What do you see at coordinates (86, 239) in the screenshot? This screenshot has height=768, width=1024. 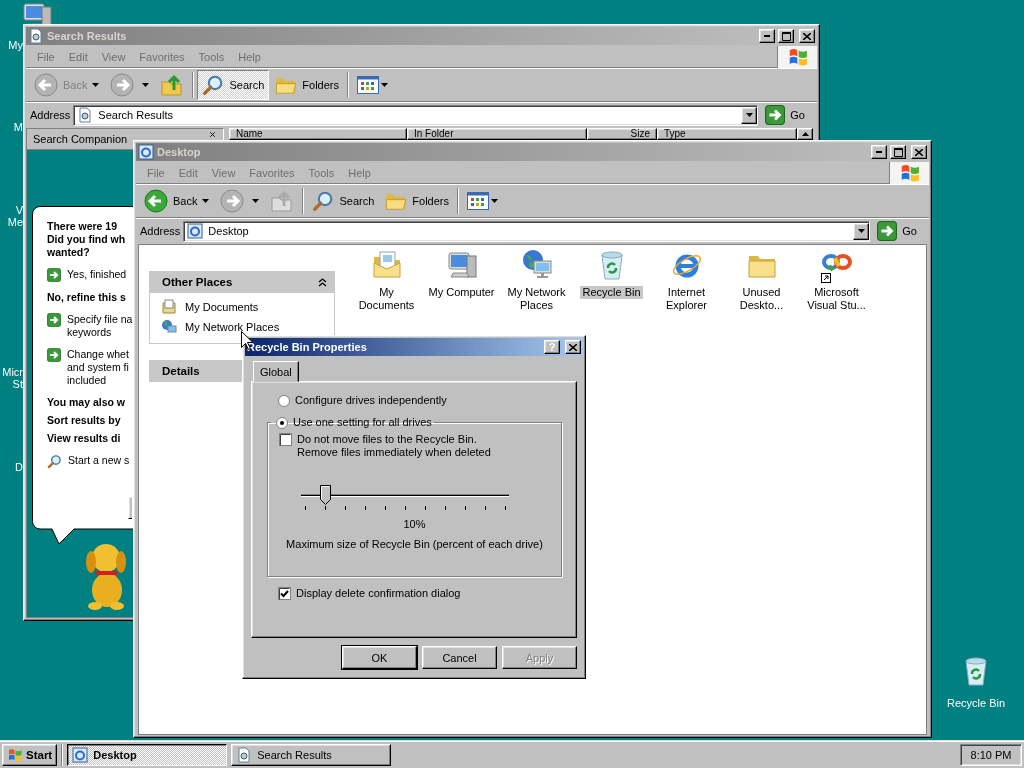 I see `balloon-heading: There were 19 Did you find wh wanted?` at bounding box center [86, 239].